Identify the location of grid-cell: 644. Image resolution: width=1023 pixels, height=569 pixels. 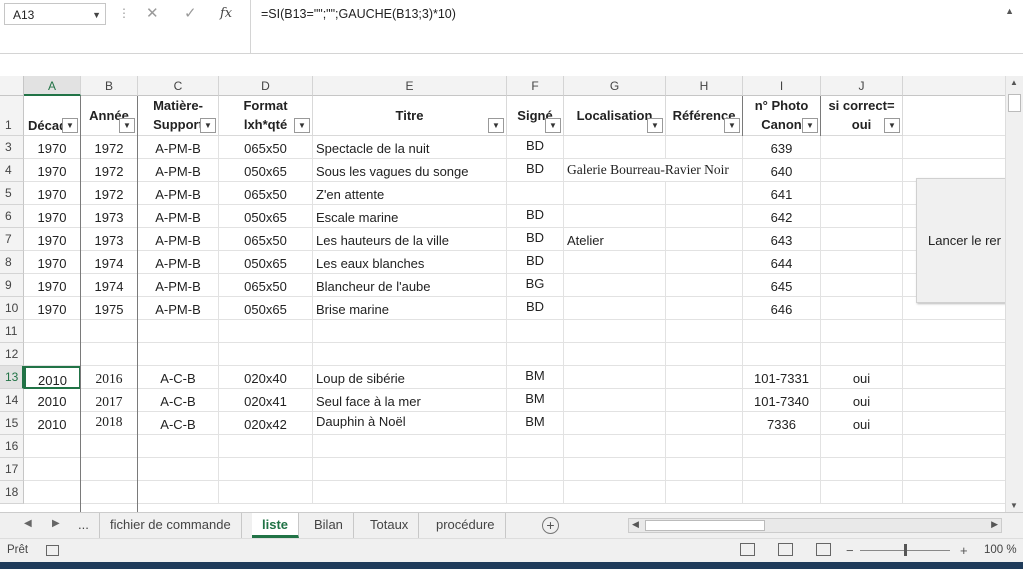
(782, 262).